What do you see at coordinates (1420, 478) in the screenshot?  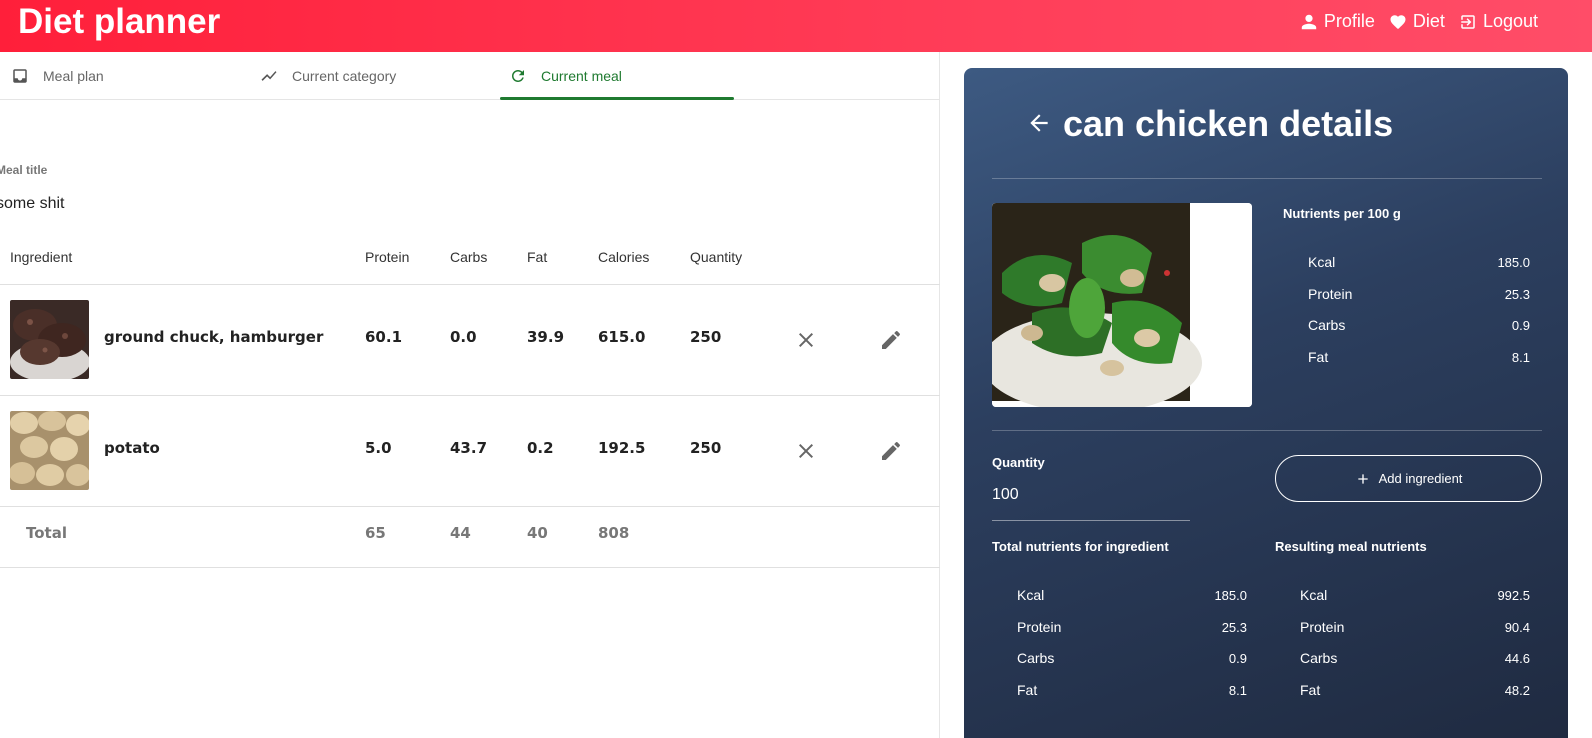 I see `add-ingredient-label: Add ingredient` at bounding box center [1420, 478].